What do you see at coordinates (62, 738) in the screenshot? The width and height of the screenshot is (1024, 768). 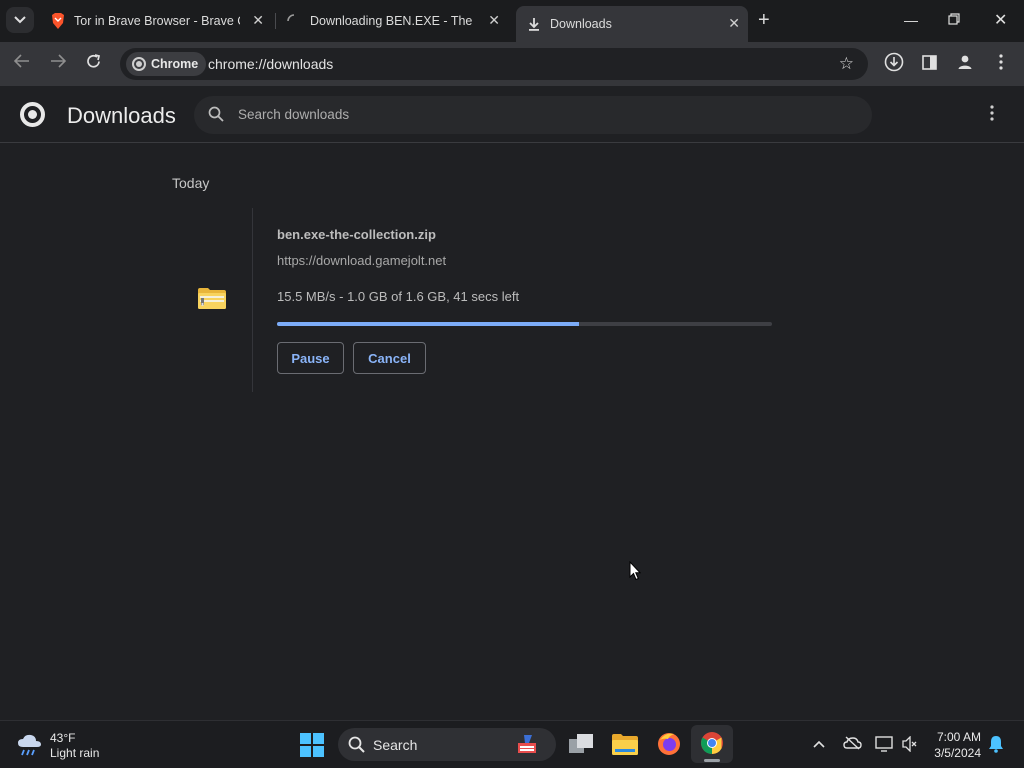 I see `weather-temperature: 43°F` at bounding box center [62, 738].